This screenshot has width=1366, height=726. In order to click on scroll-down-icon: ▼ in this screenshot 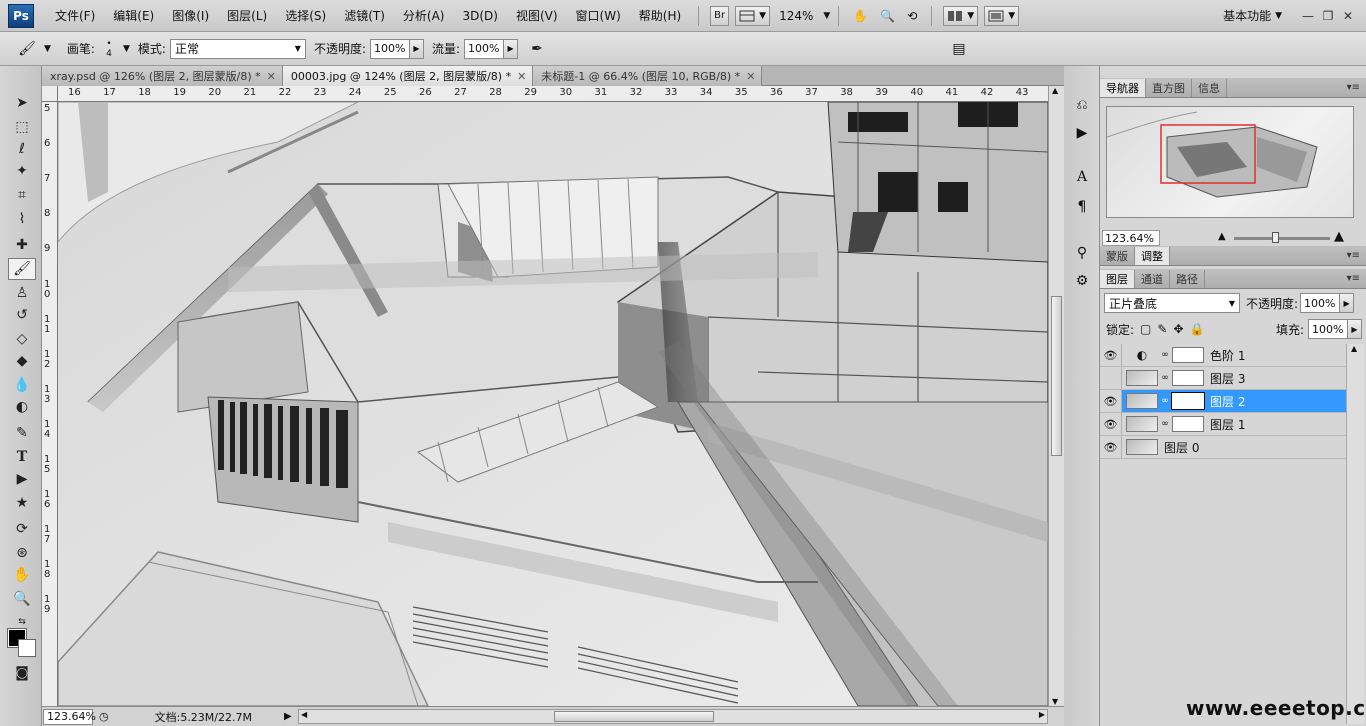, I will do `click(1055, 701)`.